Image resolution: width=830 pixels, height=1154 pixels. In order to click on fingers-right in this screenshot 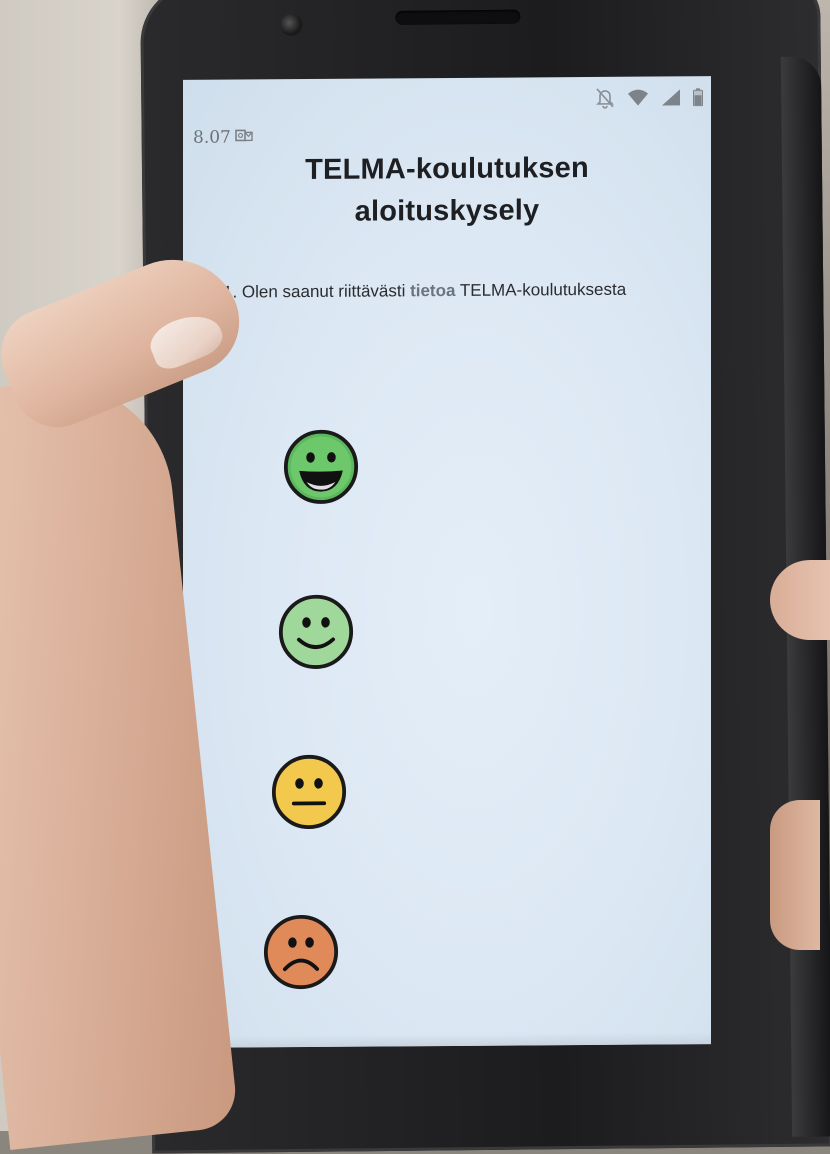, I will do `click(795, 875)`.